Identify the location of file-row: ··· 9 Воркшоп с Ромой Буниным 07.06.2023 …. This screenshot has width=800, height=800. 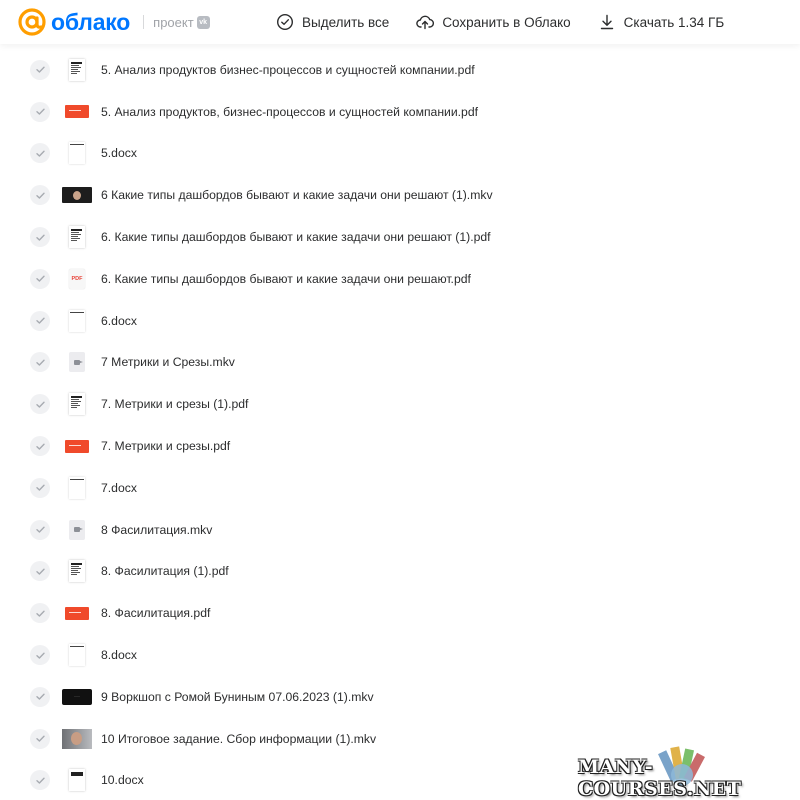
(400, 697).